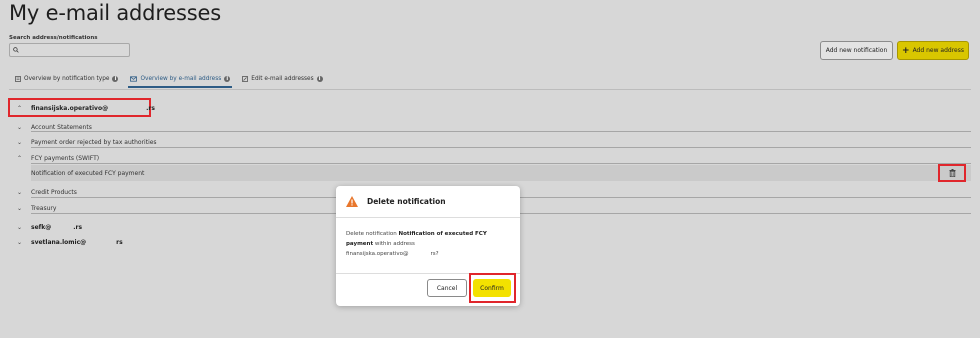 This screenshot has width=980, height=338. I want to click on dialog-title: Delete notification, so click(406, 201).